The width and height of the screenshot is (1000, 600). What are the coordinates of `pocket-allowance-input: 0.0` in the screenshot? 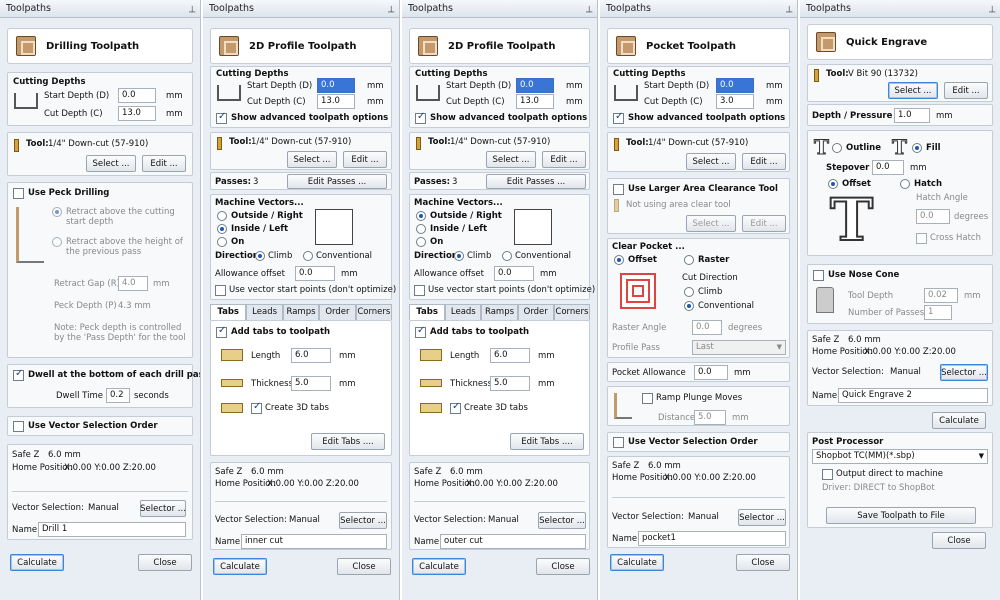 It's located at (711, 372).